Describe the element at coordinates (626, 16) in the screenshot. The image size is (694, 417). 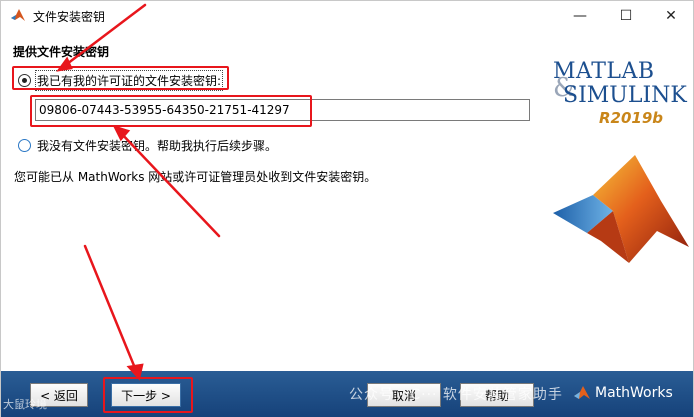
I see `maximize-icon: ☐` at that location.